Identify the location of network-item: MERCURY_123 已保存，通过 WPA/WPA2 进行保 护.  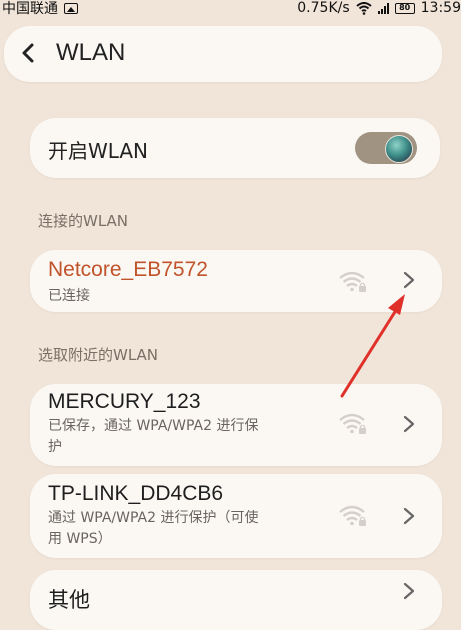
(236, 425).